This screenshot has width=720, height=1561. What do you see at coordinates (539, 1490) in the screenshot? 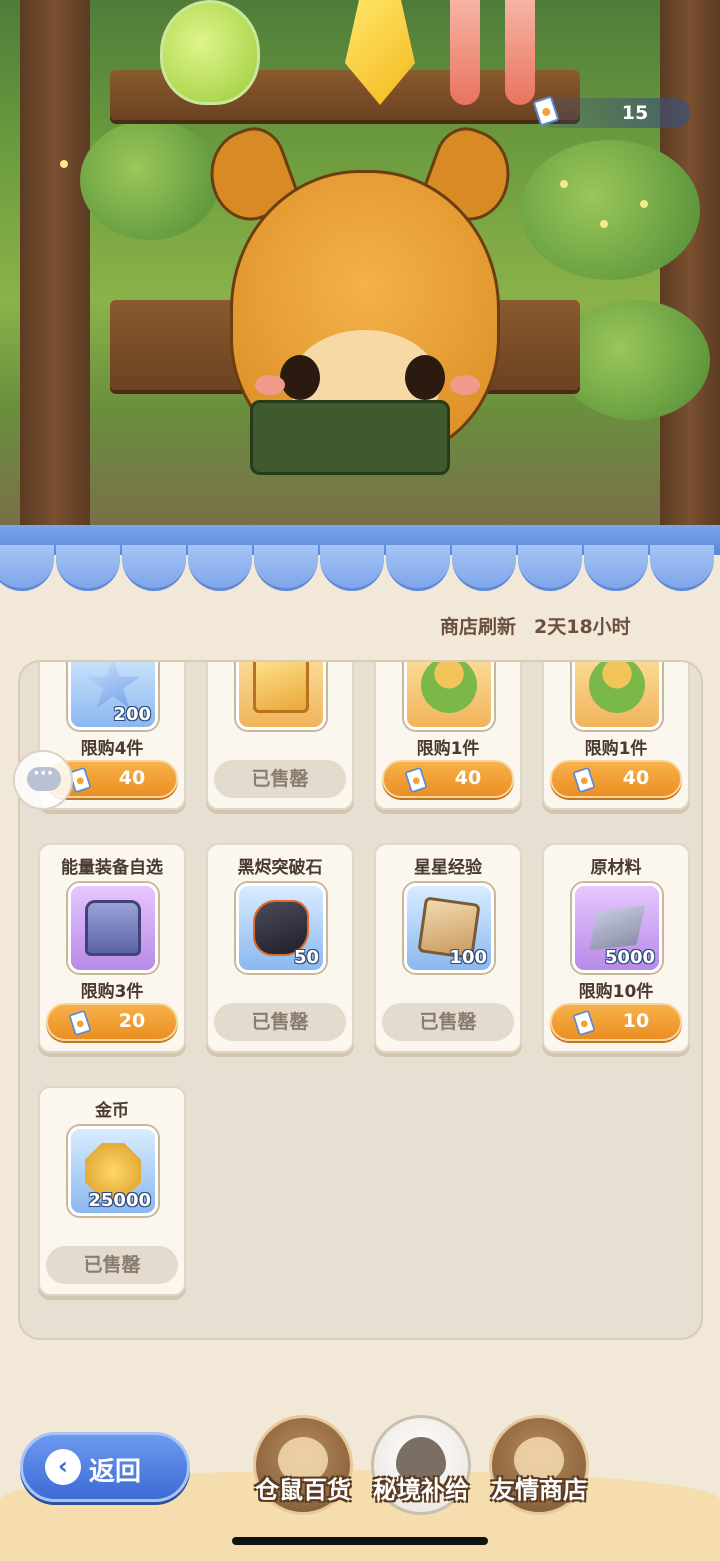
I see `tab-label: 友情商店` at bounding box center [539, 1490].